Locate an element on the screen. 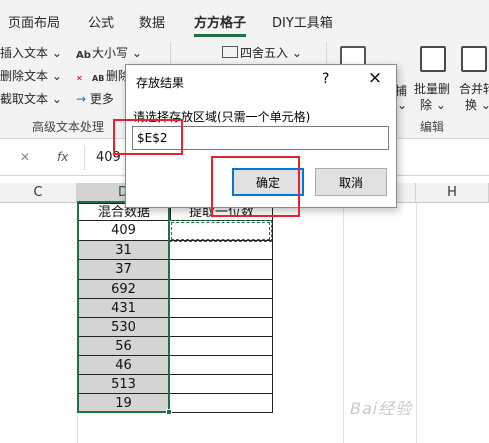 The height and width of the screenshot is (443, 489). grid-icon is located at coordinates (230, 52).